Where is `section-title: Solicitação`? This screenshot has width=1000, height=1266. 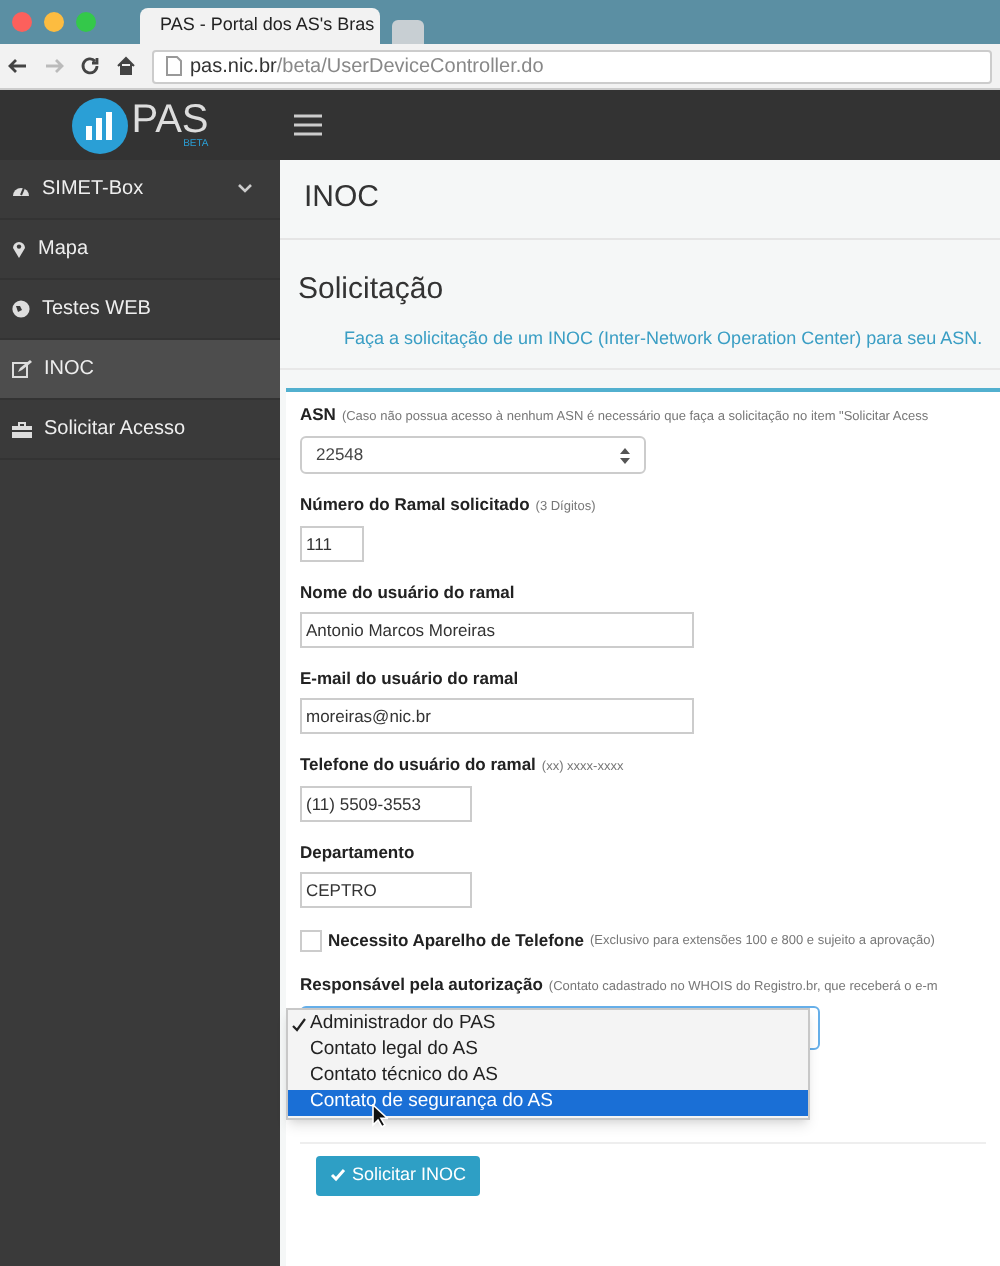 section-title: Solicitação is located at coordinates (372, 290).